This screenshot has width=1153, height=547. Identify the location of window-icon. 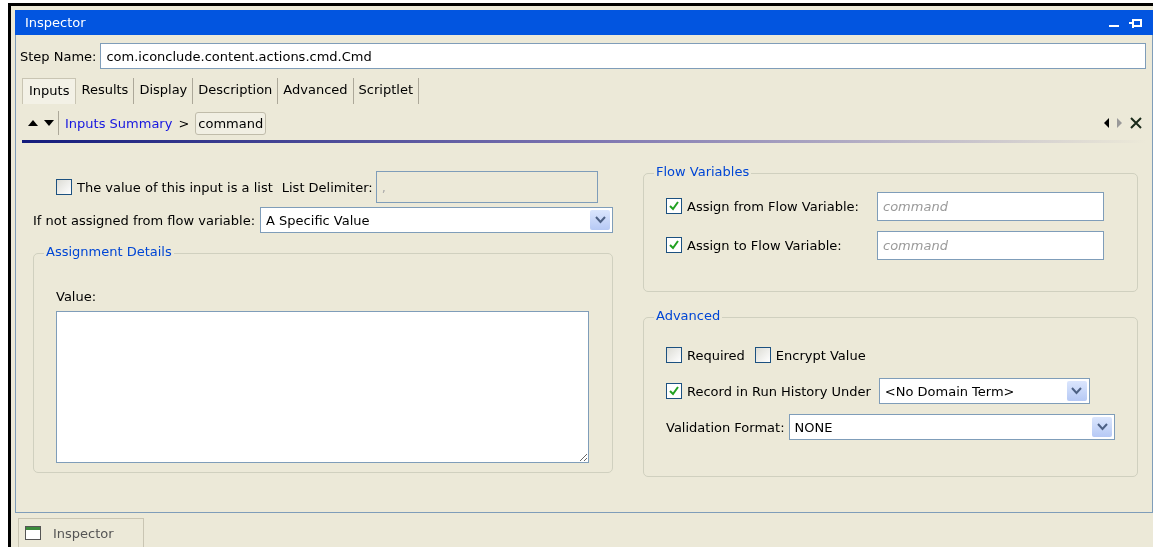
(33, 533).